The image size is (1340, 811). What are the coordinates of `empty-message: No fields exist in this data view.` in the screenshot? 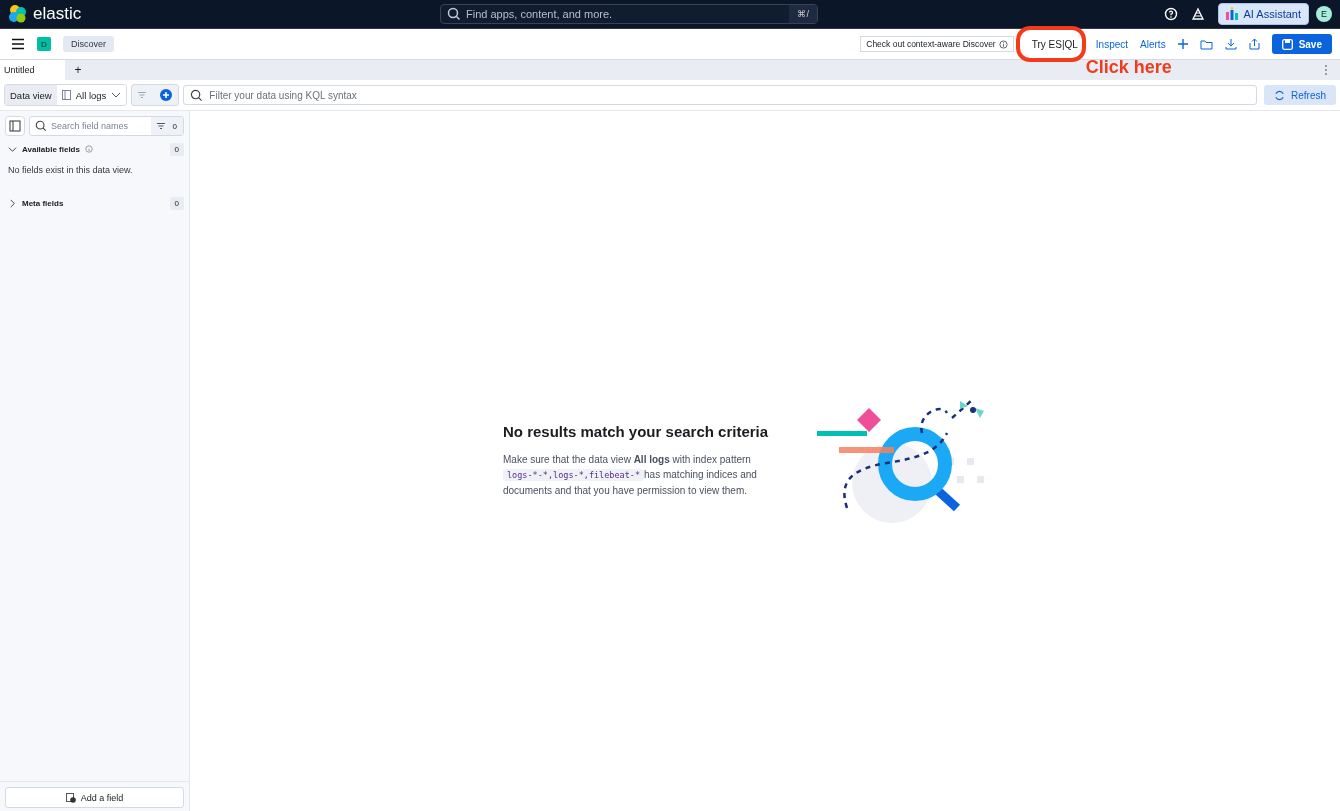 It's located at (70, 170).